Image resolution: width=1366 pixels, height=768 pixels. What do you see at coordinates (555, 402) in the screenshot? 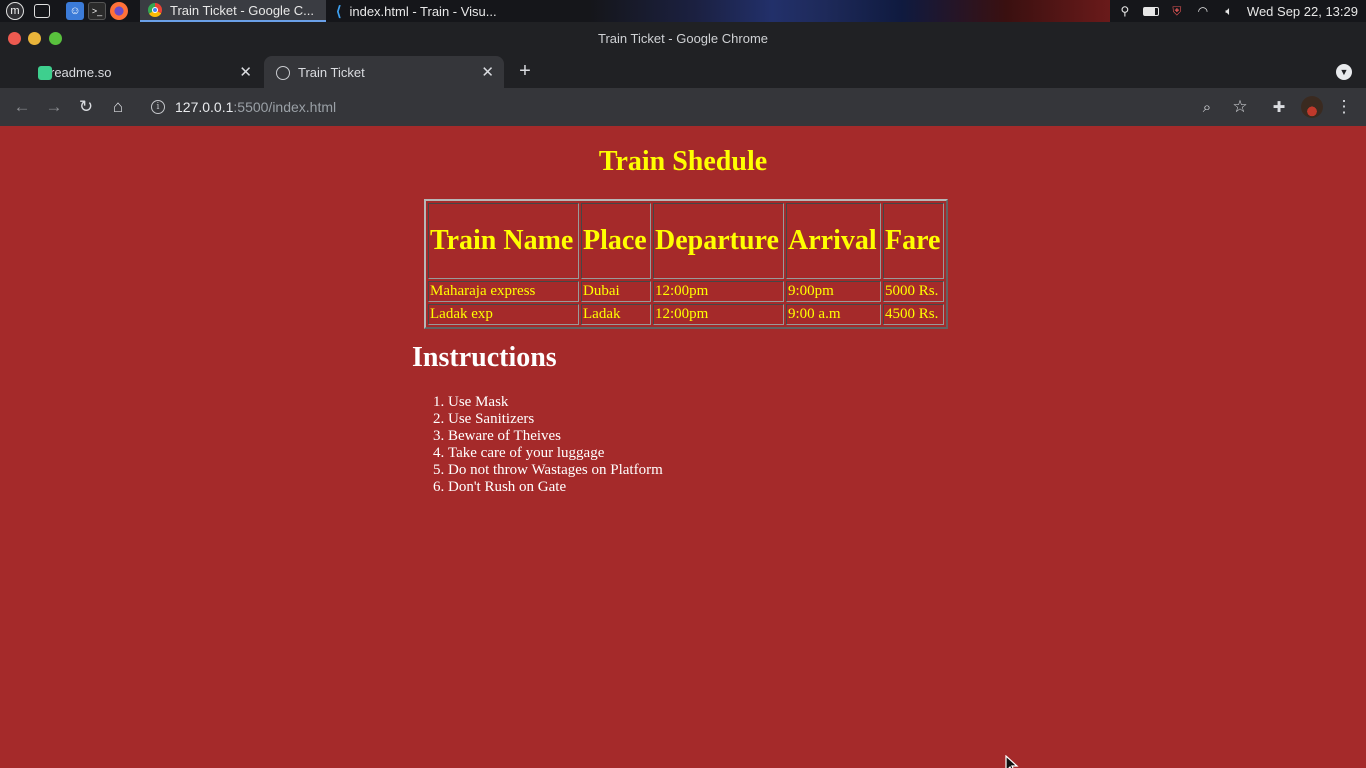
I see `list-item: Use Mask` at bounding box center [555, 402].